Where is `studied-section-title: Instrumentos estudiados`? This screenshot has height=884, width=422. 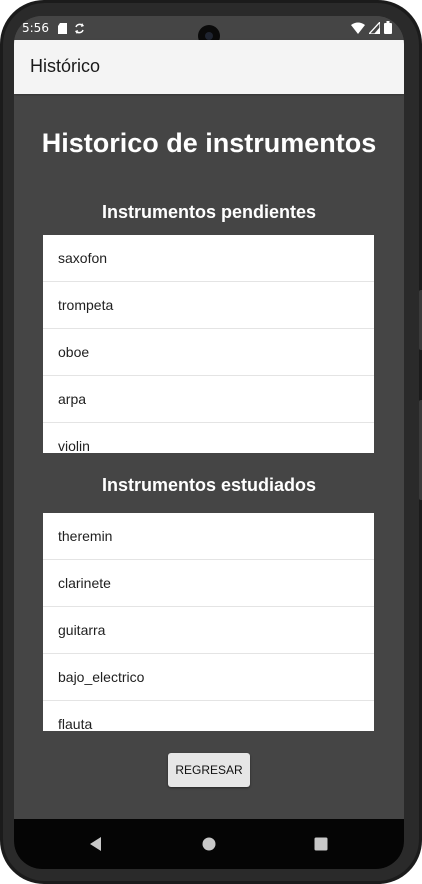 studied-section-title: Instrumentos estudiados is located at coordinates (209, 485).